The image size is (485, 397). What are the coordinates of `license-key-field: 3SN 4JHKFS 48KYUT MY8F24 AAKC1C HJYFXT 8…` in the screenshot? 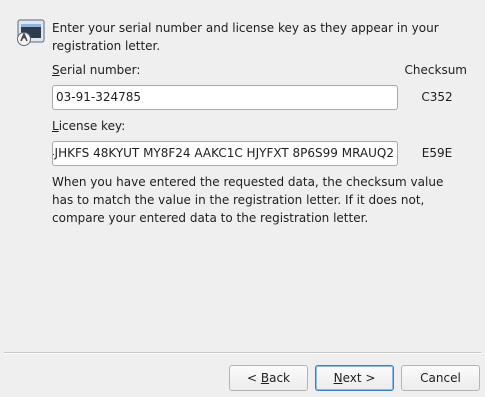 It's located at (225, 153).